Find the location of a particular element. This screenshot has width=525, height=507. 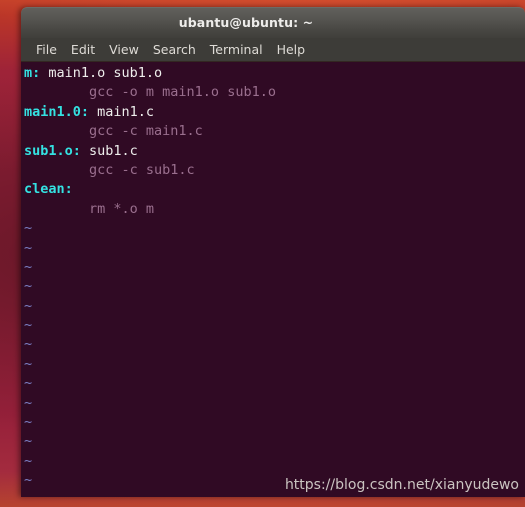

menu-bar: File Edit View Search Terminal Help is located at coordinates (273, 50).